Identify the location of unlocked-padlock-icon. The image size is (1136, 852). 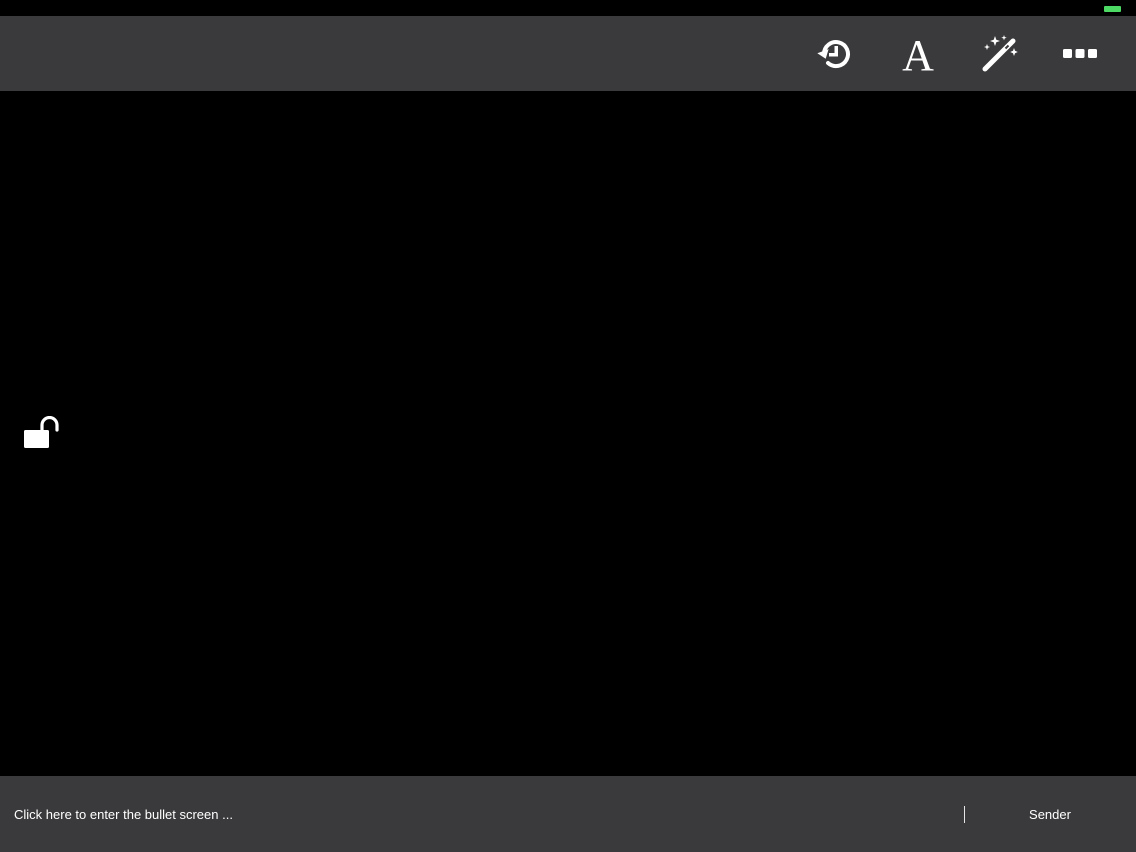
(41, 431).